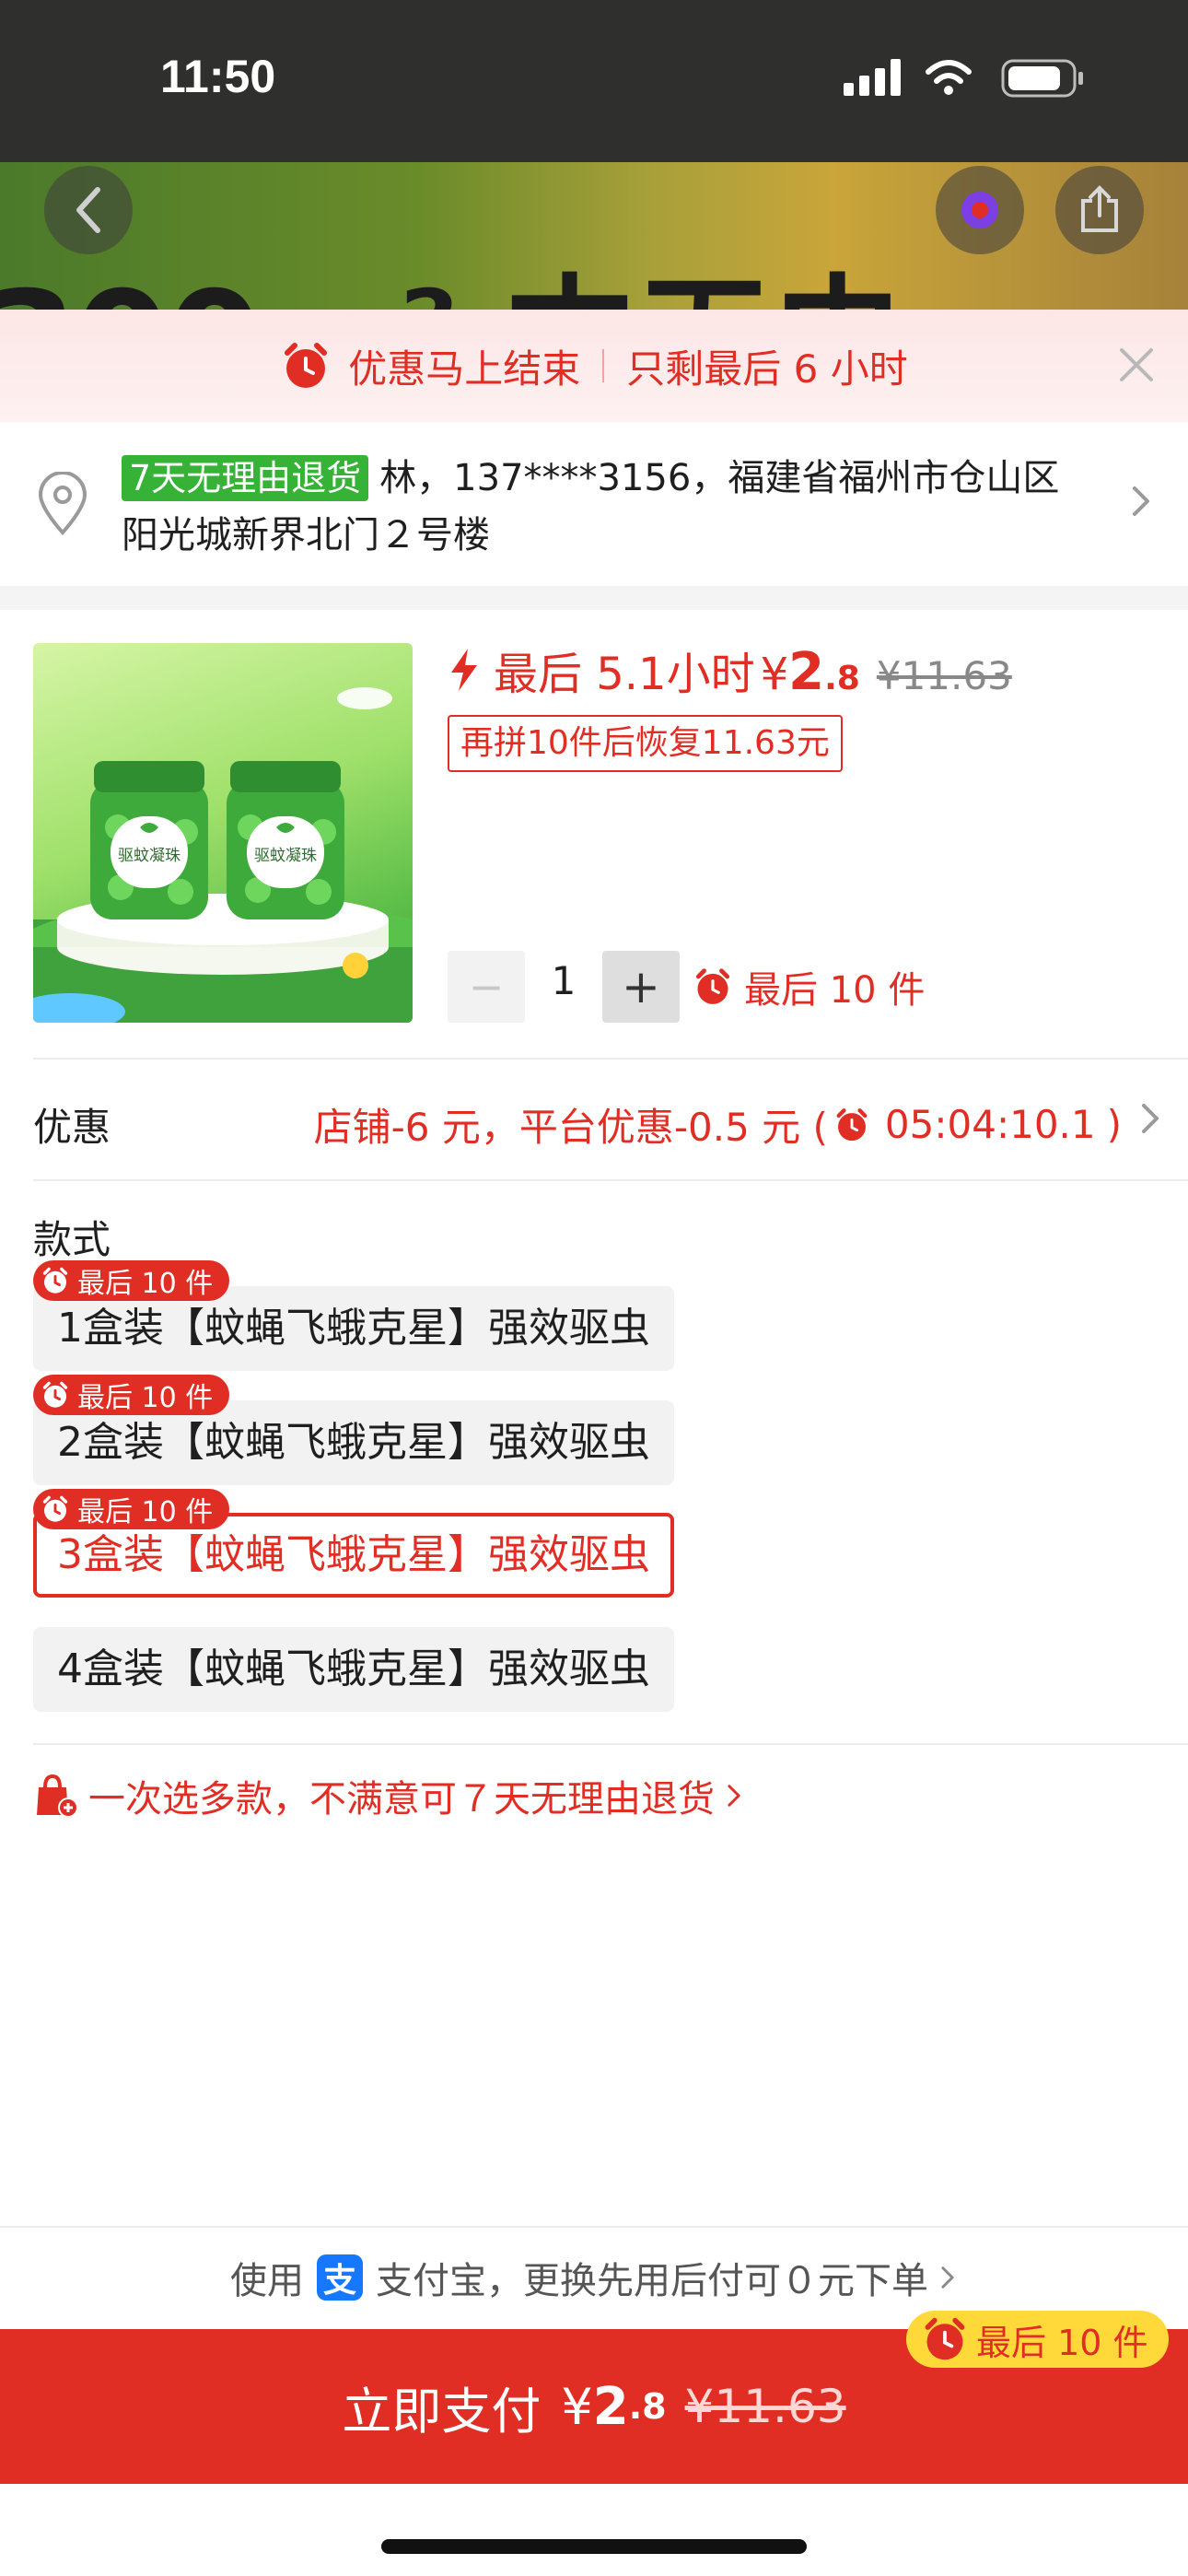 The height and width of the screenshot is (2576, 1188). What do you see at coordinates (1062, 2342) in the screenshot?
I see `stock-pill-text: 最后 10 件` at bounding box center [1062, 2342].